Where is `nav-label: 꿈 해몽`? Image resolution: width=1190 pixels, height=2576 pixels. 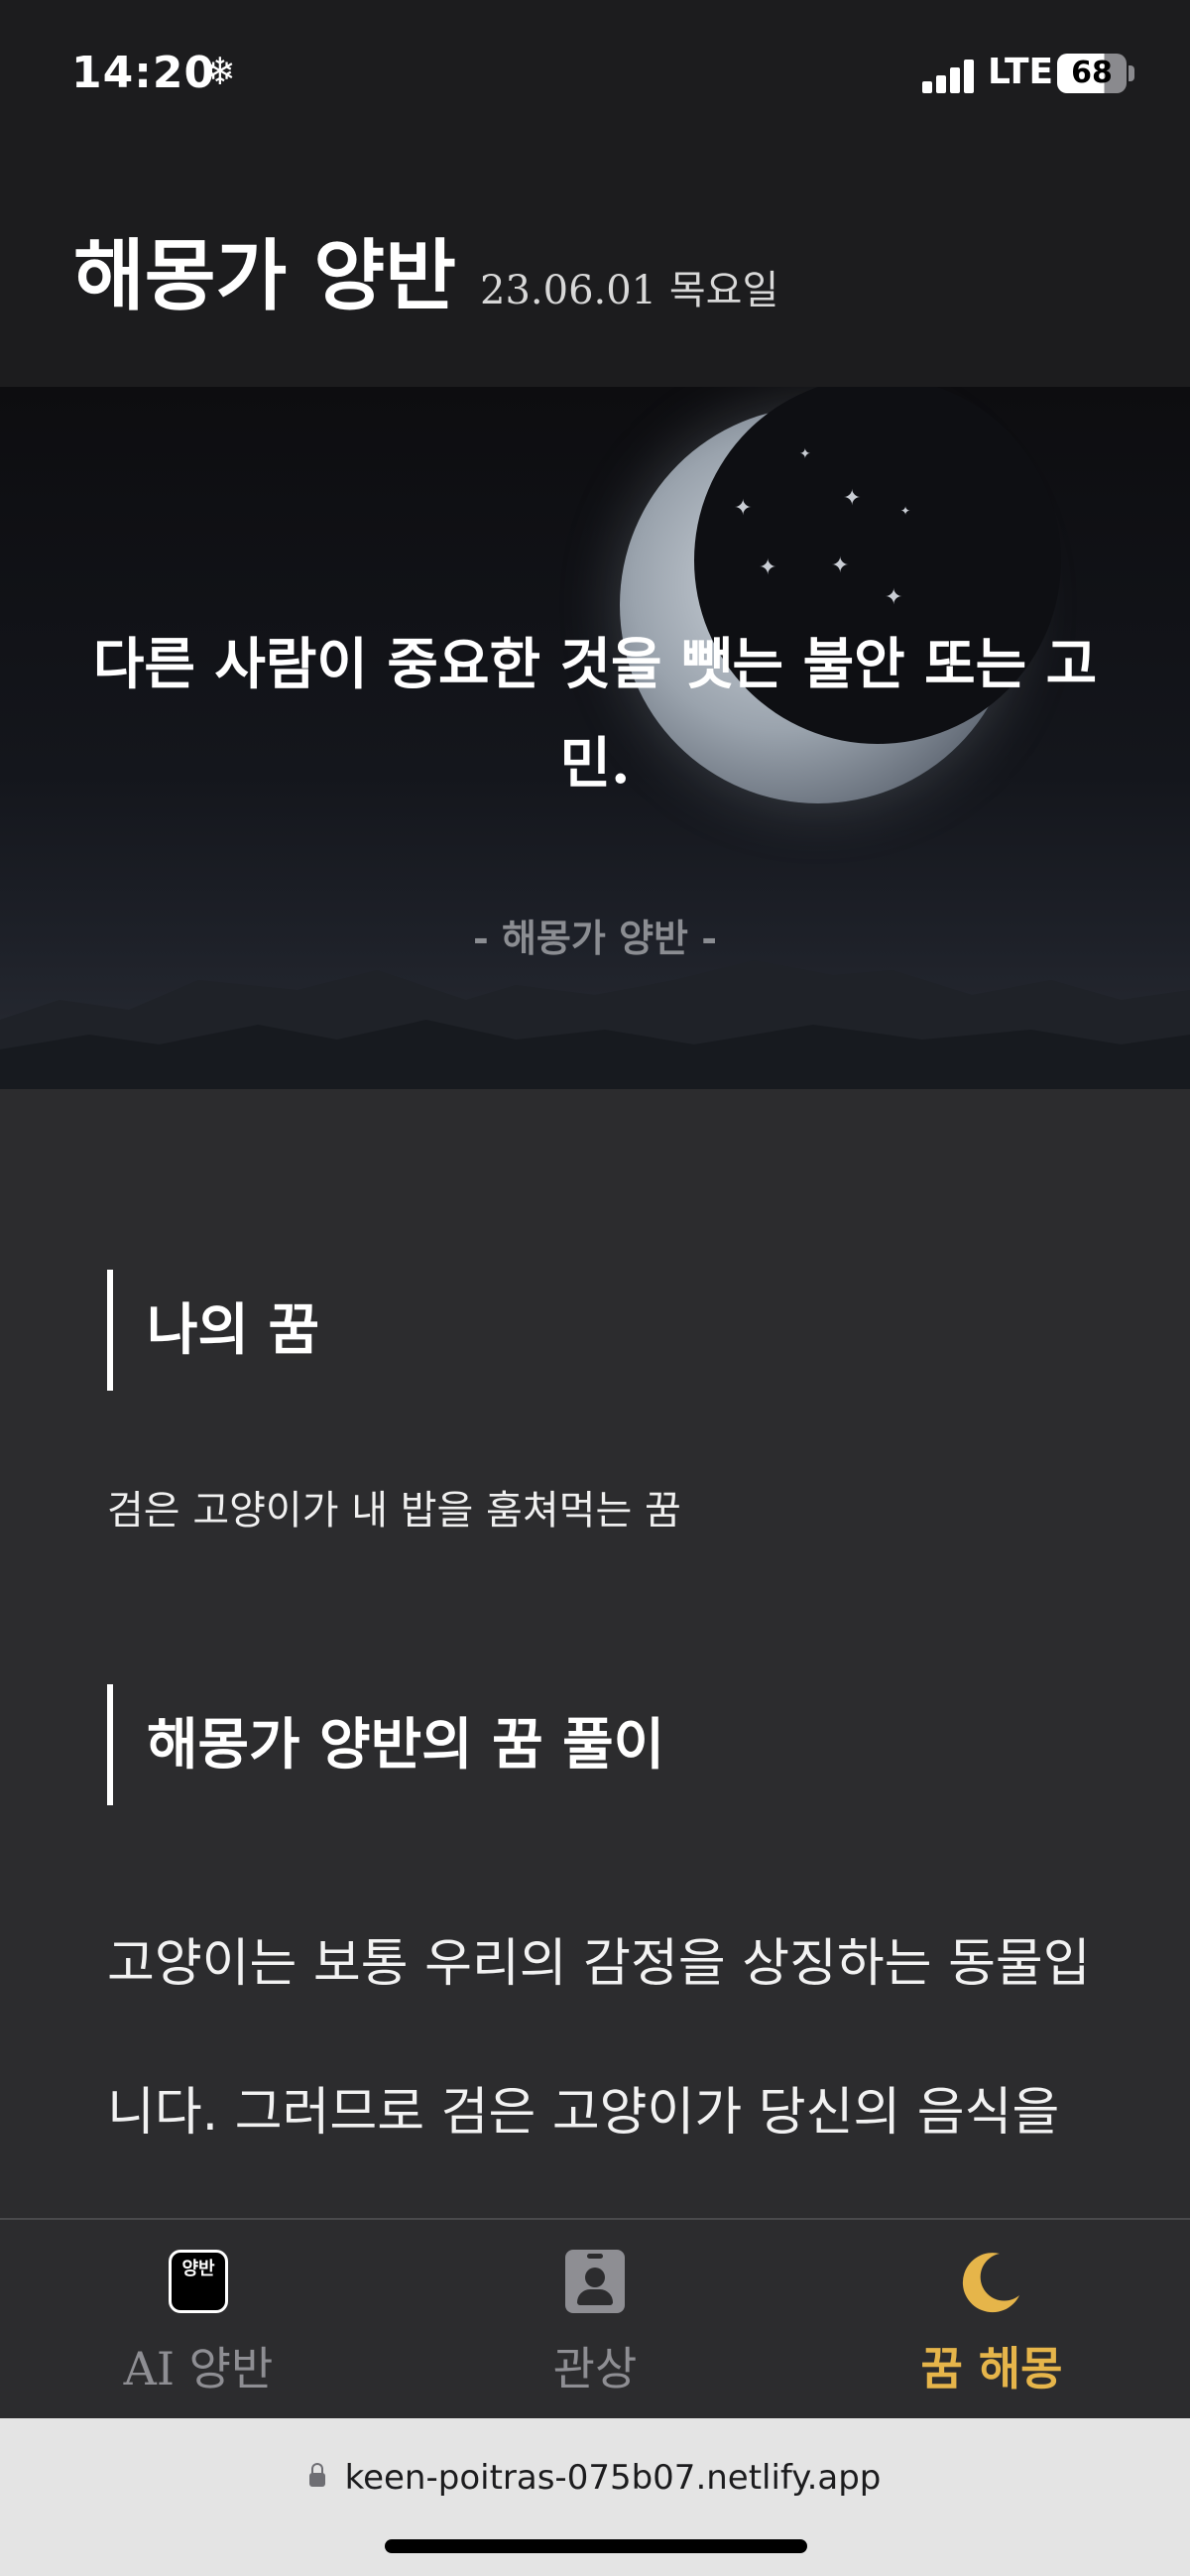 nav-label: 꿈 해몽 is located at coordinates (991, 2368).